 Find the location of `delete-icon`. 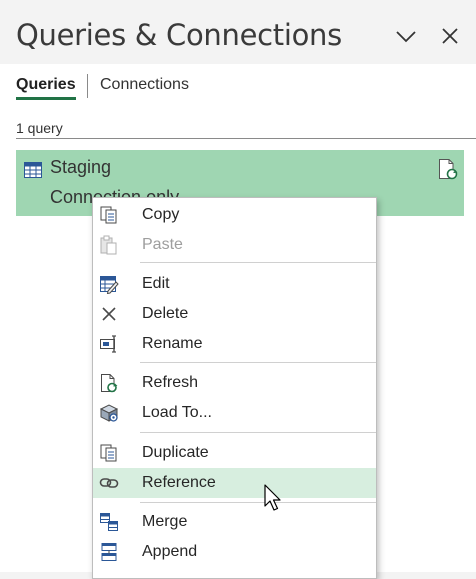

delete-icon is located at coordinates (109, 314).